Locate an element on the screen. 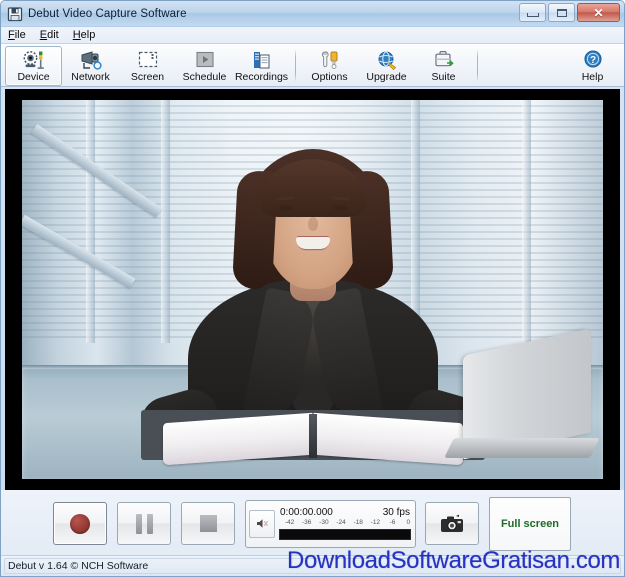 The height and width of the screenshot is (577, 625). db-tick: -42 is located at coordinates (289, 522).